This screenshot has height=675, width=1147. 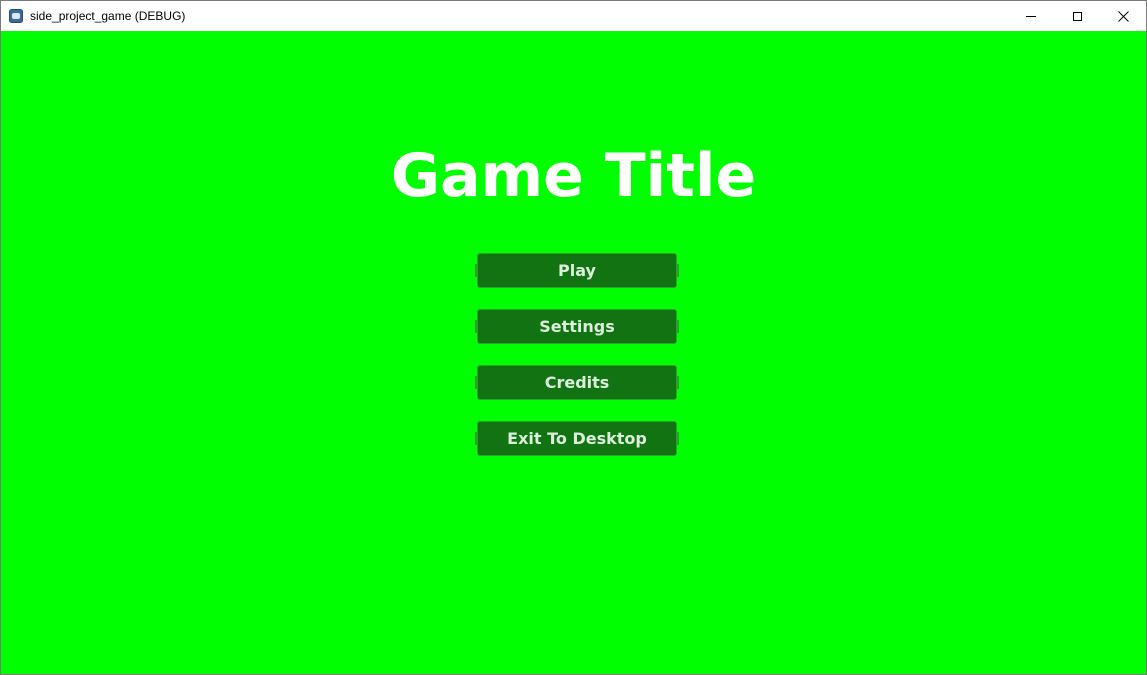 What do you see at coordinates (16, 16) in the screenshot?
I see `app-icon` at bounding box center [16, 16].